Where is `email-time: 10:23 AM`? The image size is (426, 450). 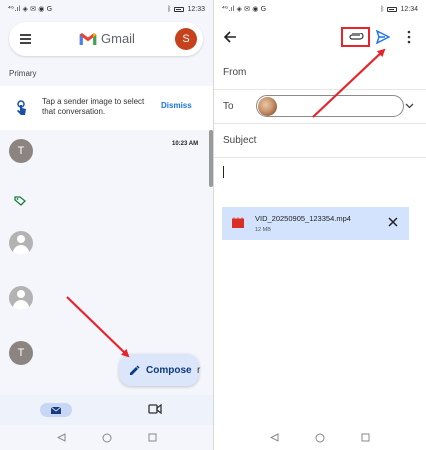 email-time: 10:23 AM is located at coordinates (185, 144).